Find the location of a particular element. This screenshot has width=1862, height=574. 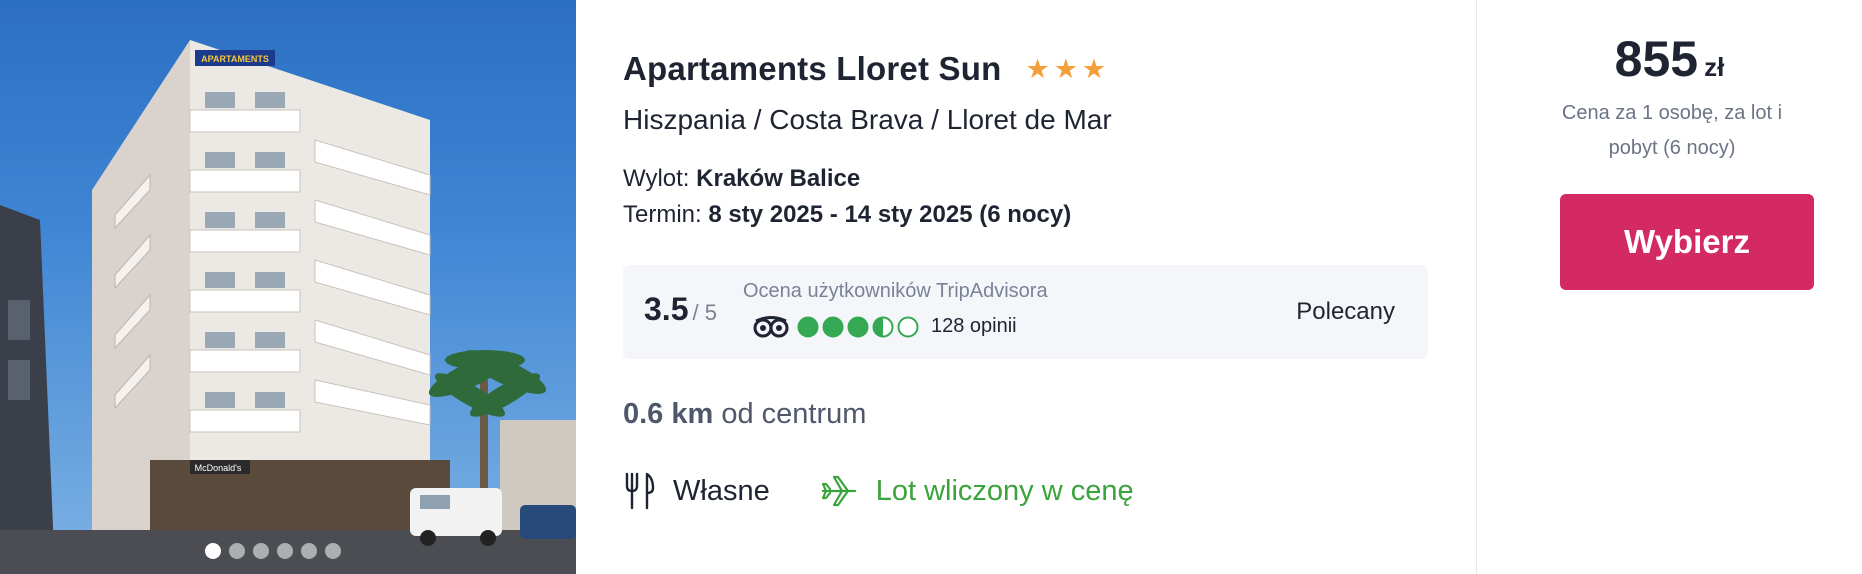

title-row: Apartaments Lloret Sun ★ ★ ★ is located at coordinates (864, 69).